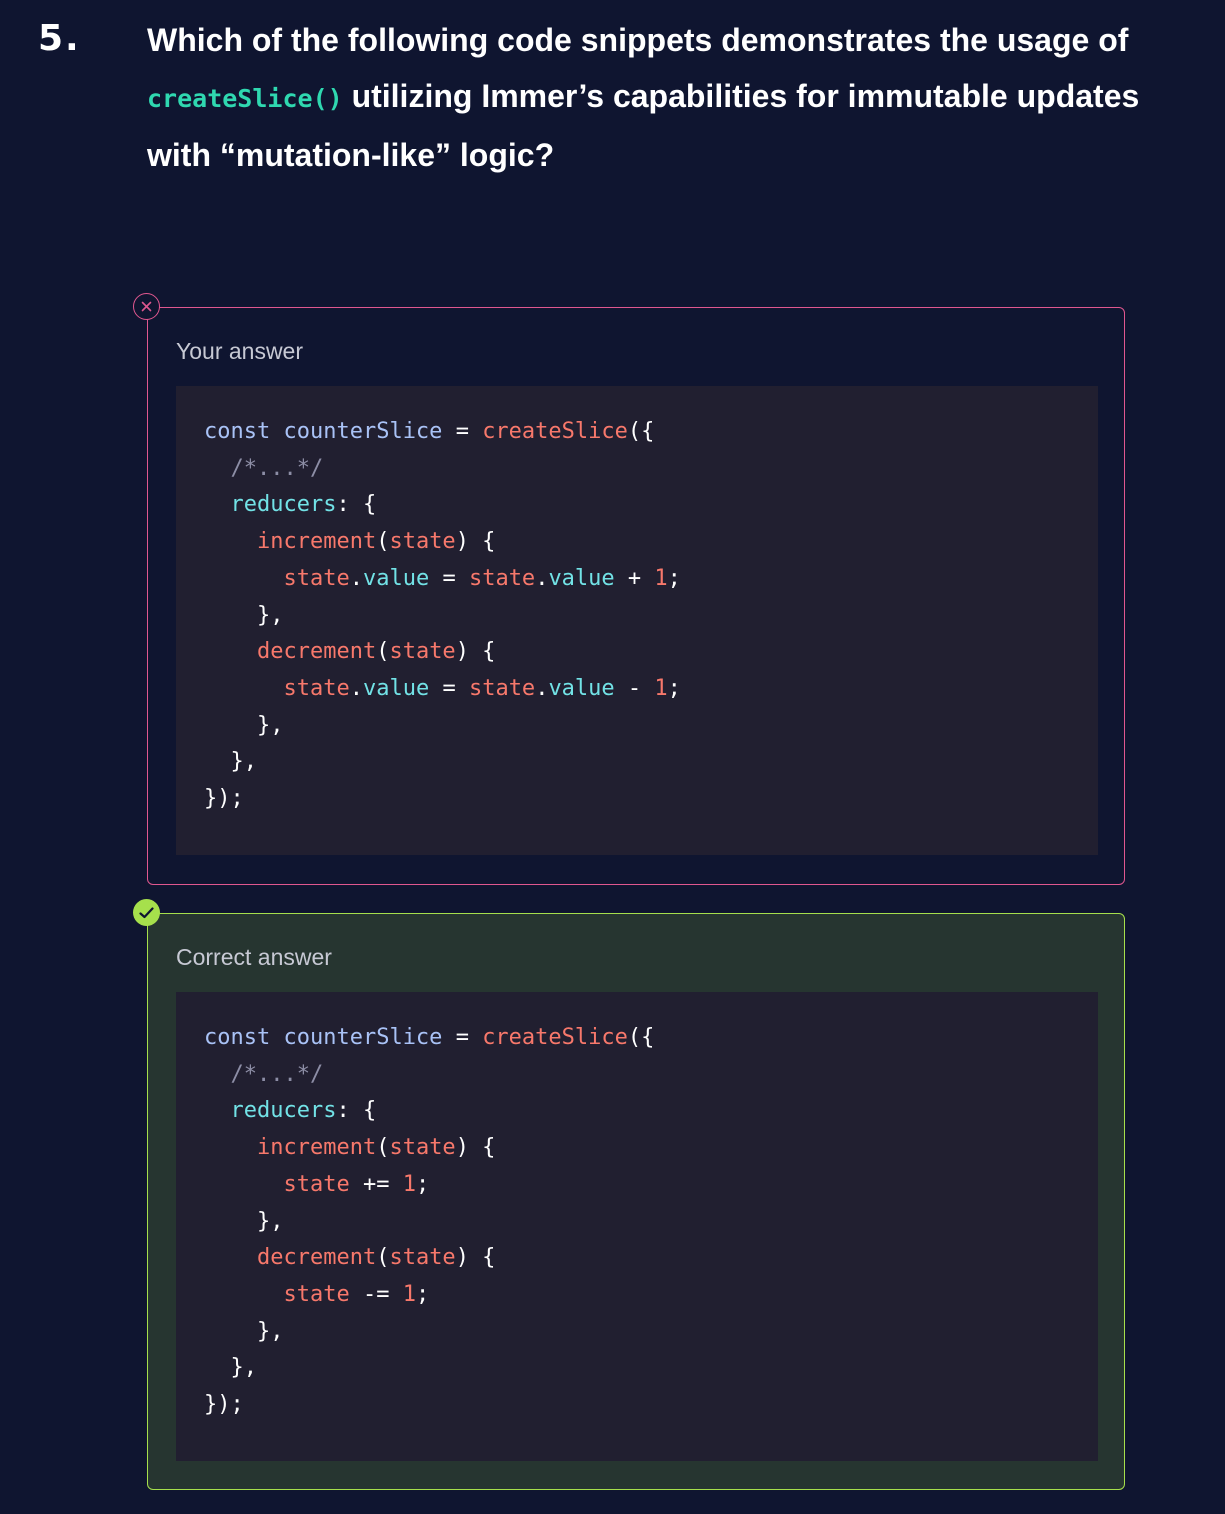 The height and width of the screenshot is (1514, 1225). Describe the element at coordinates (254, 957) in the screenshot. I see `correct-answer-label: Correct answer` at that location.